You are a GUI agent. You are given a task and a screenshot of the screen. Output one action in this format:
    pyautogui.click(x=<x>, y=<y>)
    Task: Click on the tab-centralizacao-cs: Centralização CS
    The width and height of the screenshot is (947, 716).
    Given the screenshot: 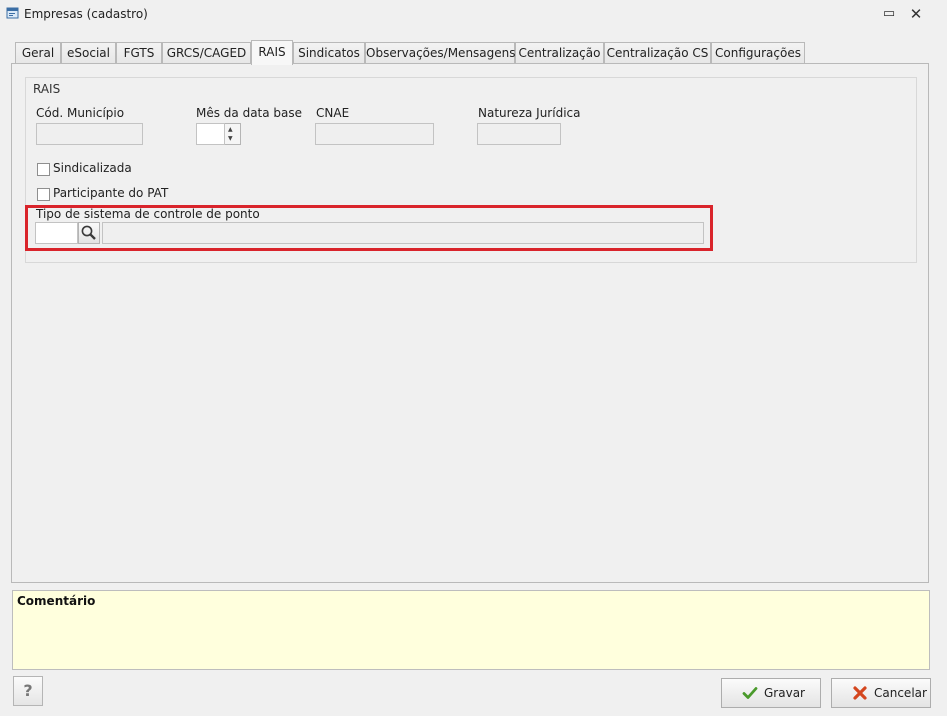 What is the action you would take?
    pyautogui.click(x=657, y=53)
    